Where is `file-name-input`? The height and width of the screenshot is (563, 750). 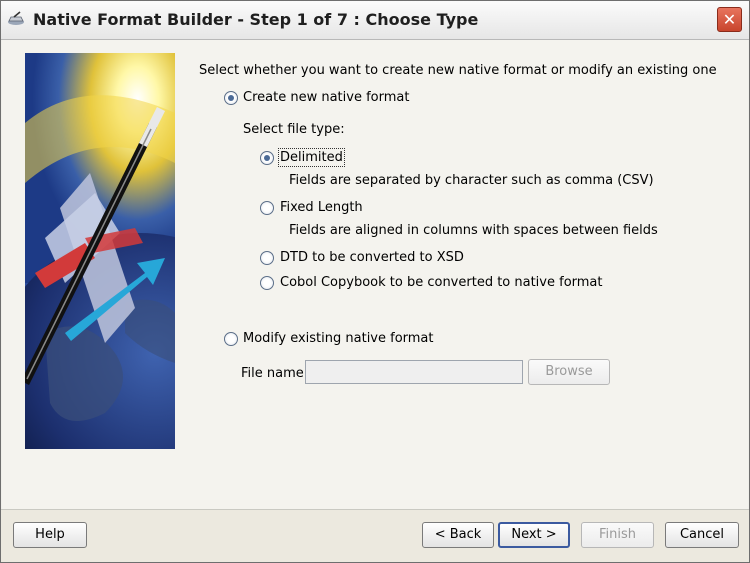
file-name-input is located at coordinates (414, 372).